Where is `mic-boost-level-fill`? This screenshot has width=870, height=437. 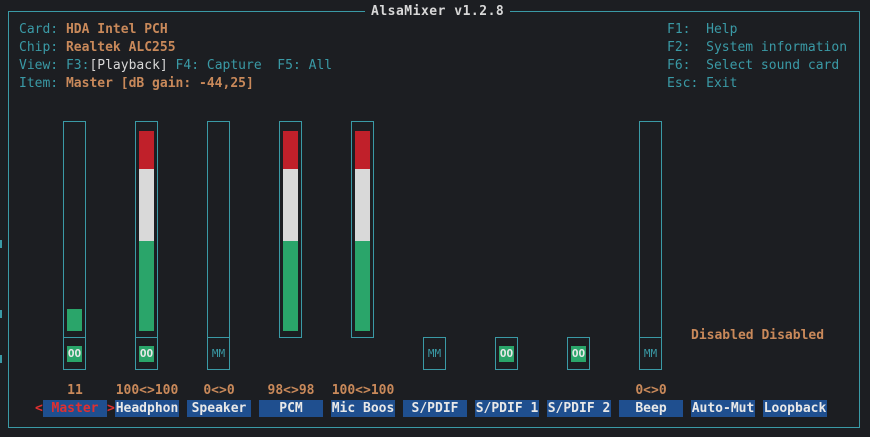
mic-boost-level-fill is located at coordinates (362, 231).